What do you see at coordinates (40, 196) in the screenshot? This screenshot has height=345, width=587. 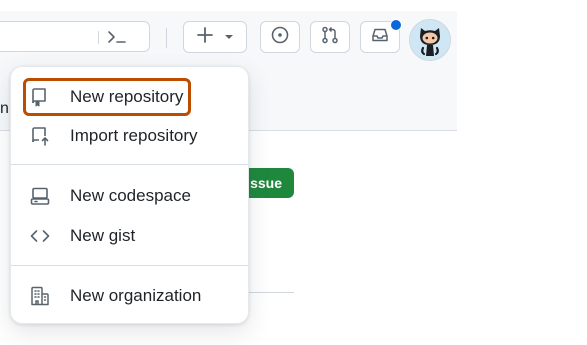 I see `codespaces-icon` at bounding box center [40, 196].